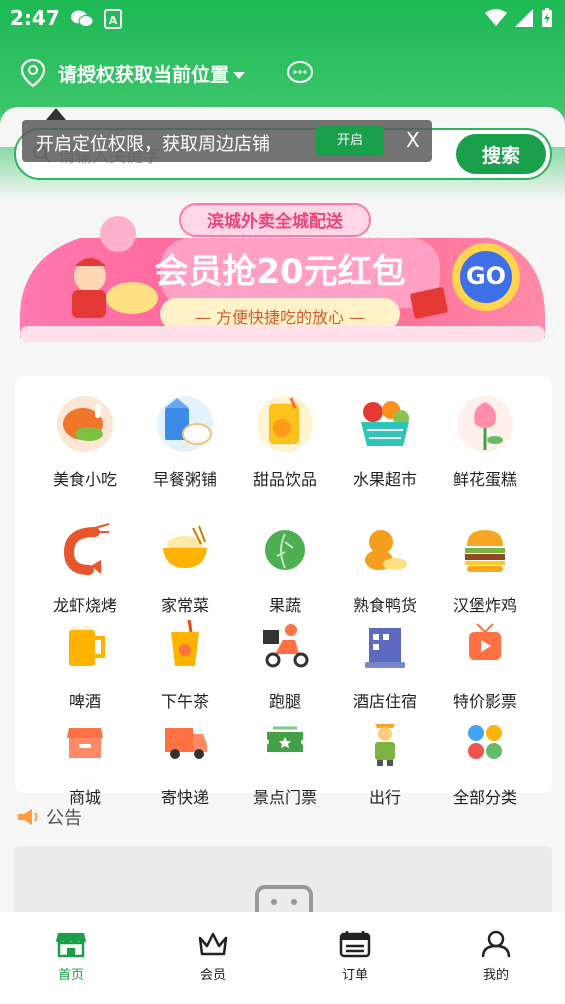 This screenshot has height=1004, width=565. What do you see at coordinates (496, 944) in the screenshot?
I see `user-icon` at bounding box center [496, 944].